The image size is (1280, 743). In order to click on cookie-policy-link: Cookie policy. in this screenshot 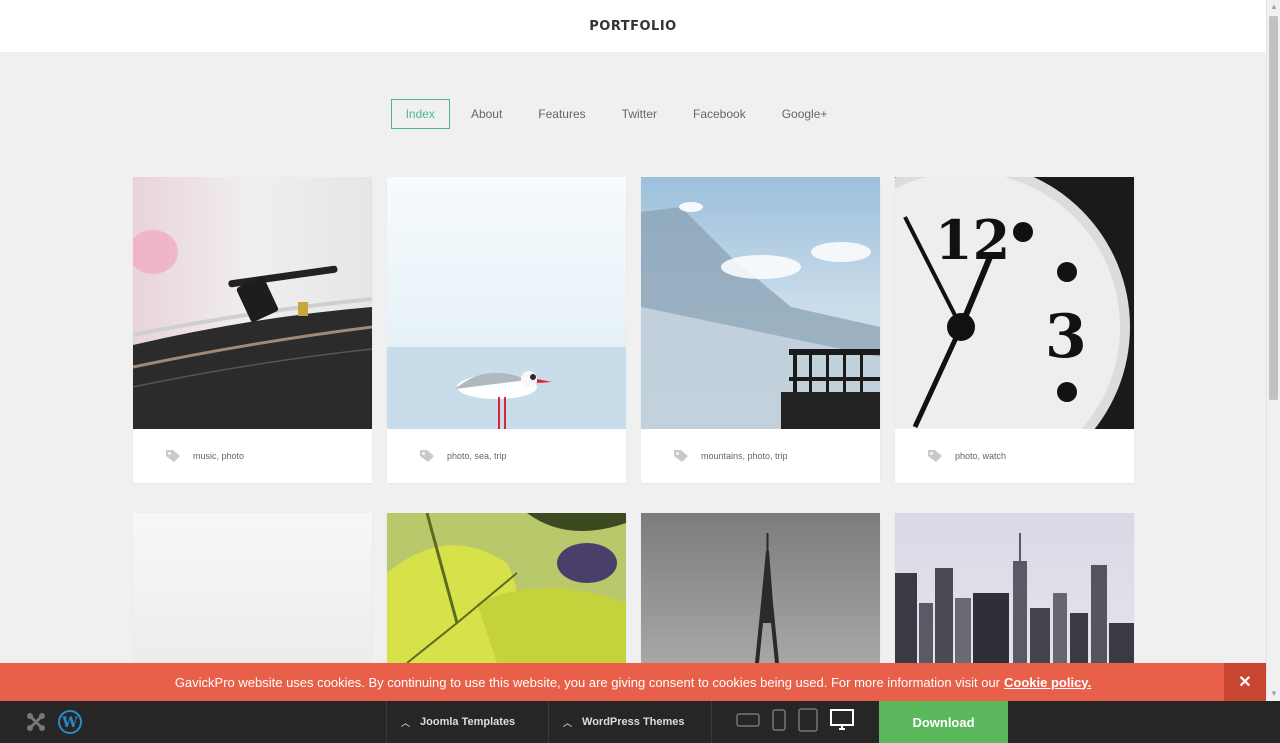, I will do `click(1047, 682)`.